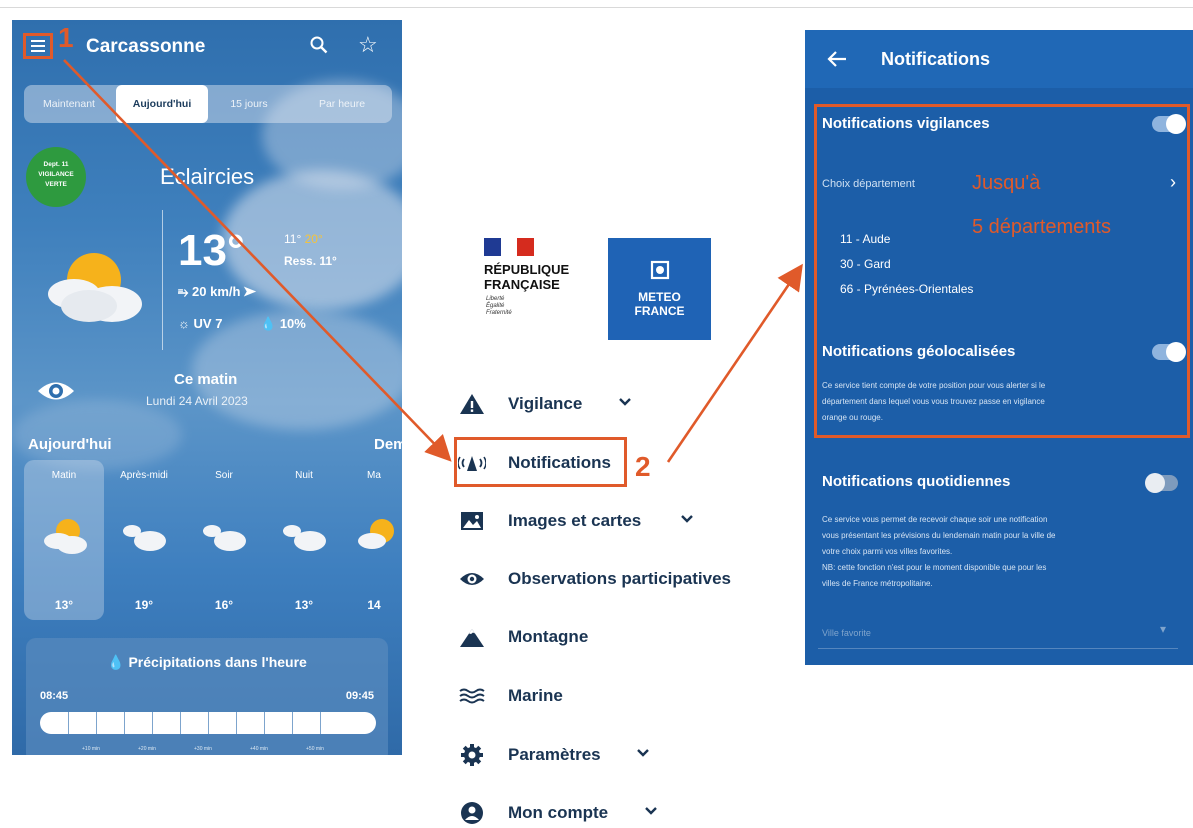 This screenshot has height=828, width=1193. I want to click on today-label: Aujourd'hui, so click(70, 444).